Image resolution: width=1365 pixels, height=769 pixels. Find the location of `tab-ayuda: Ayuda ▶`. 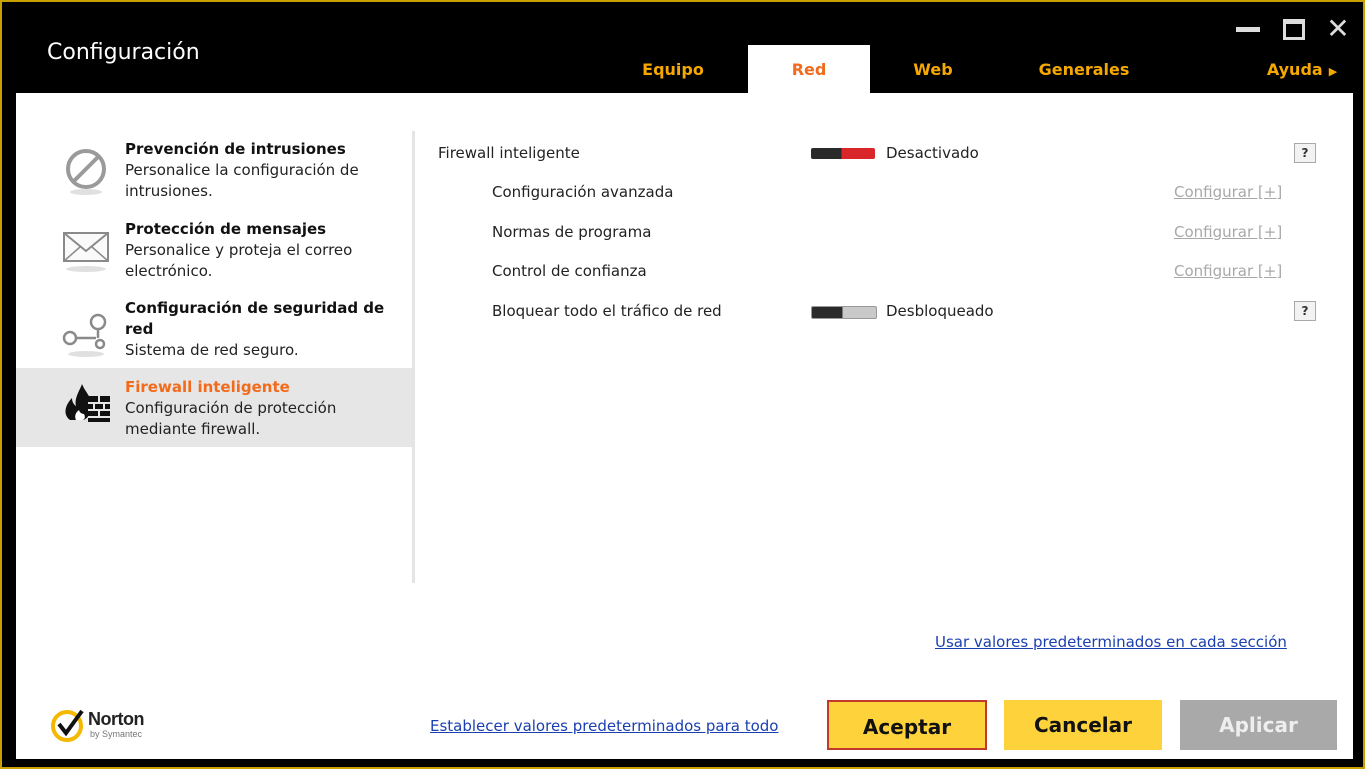

tab-ayuda: Ayuda ▶ is located at coordinates (1302, 69).